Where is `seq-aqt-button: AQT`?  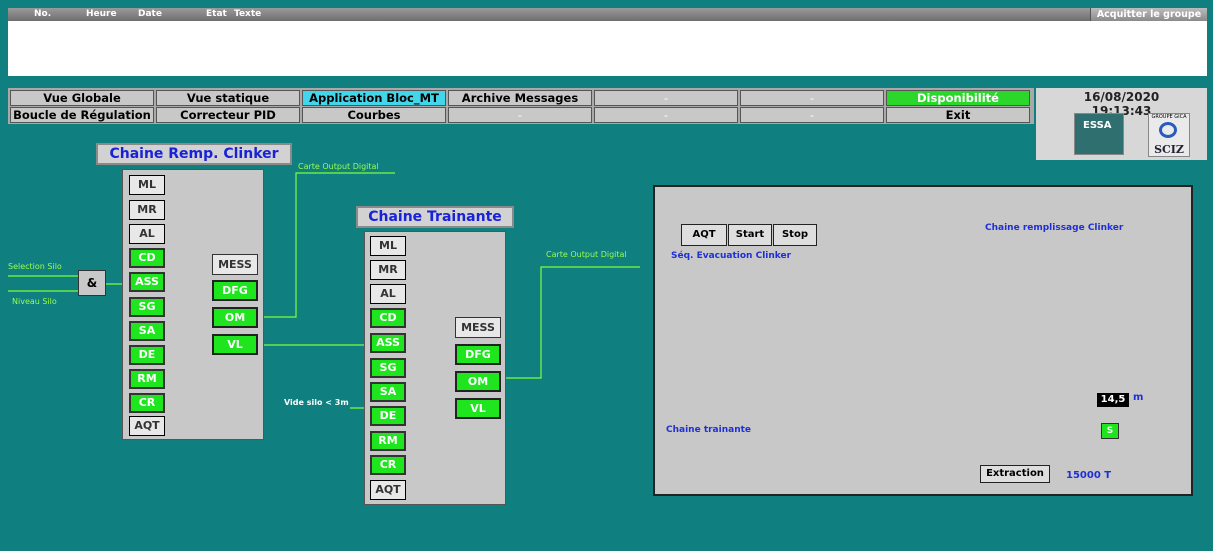
seq-aqt-button: AQT is located at coordinates (704, 235).